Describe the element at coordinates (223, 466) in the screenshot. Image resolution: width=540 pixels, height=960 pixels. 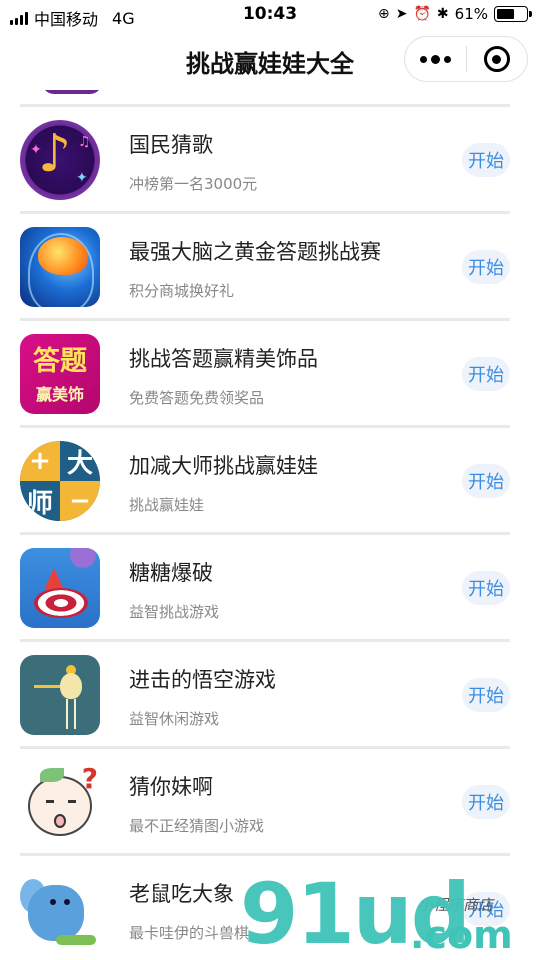
I see `app-name: 加减大师挑战赢娃娃` at that location.